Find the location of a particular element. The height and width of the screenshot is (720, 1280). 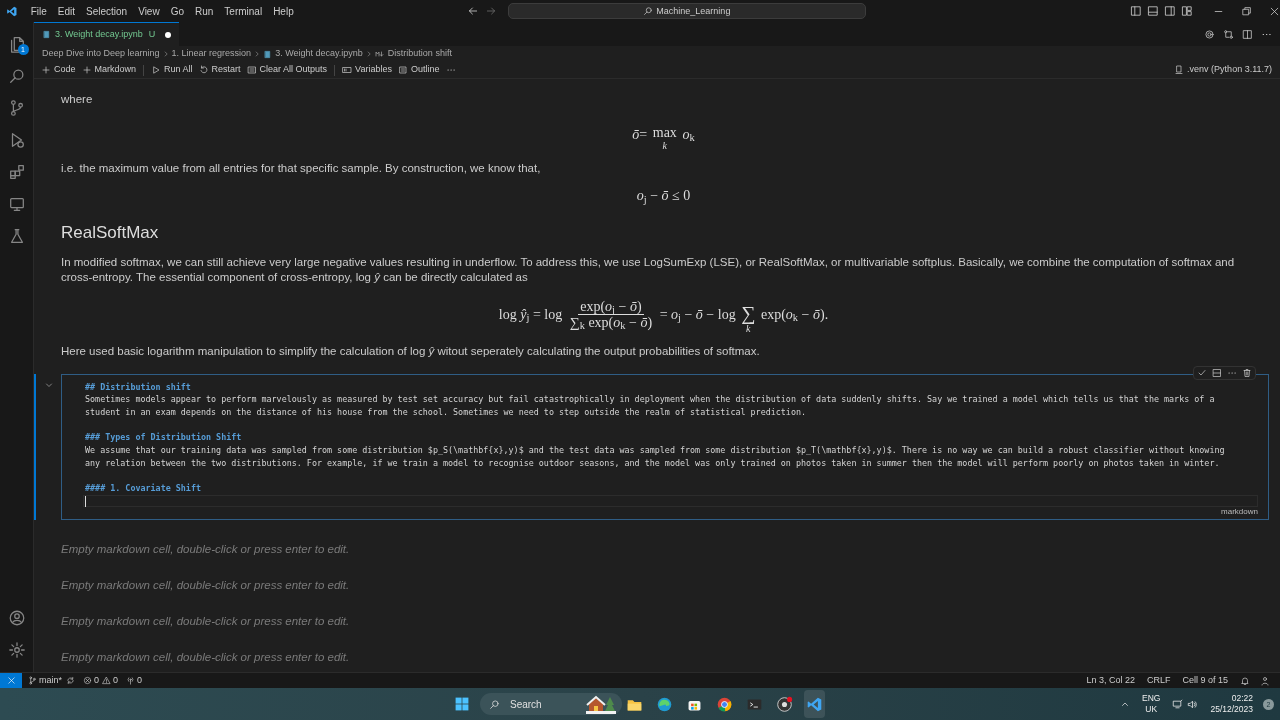

house-and-tree-icon is located at coordinates (601, 704).